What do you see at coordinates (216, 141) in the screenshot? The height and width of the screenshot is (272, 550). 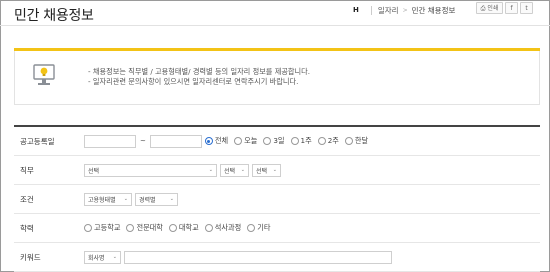 I see `period-radio-all: 전체` at bounding box center [216, 141].